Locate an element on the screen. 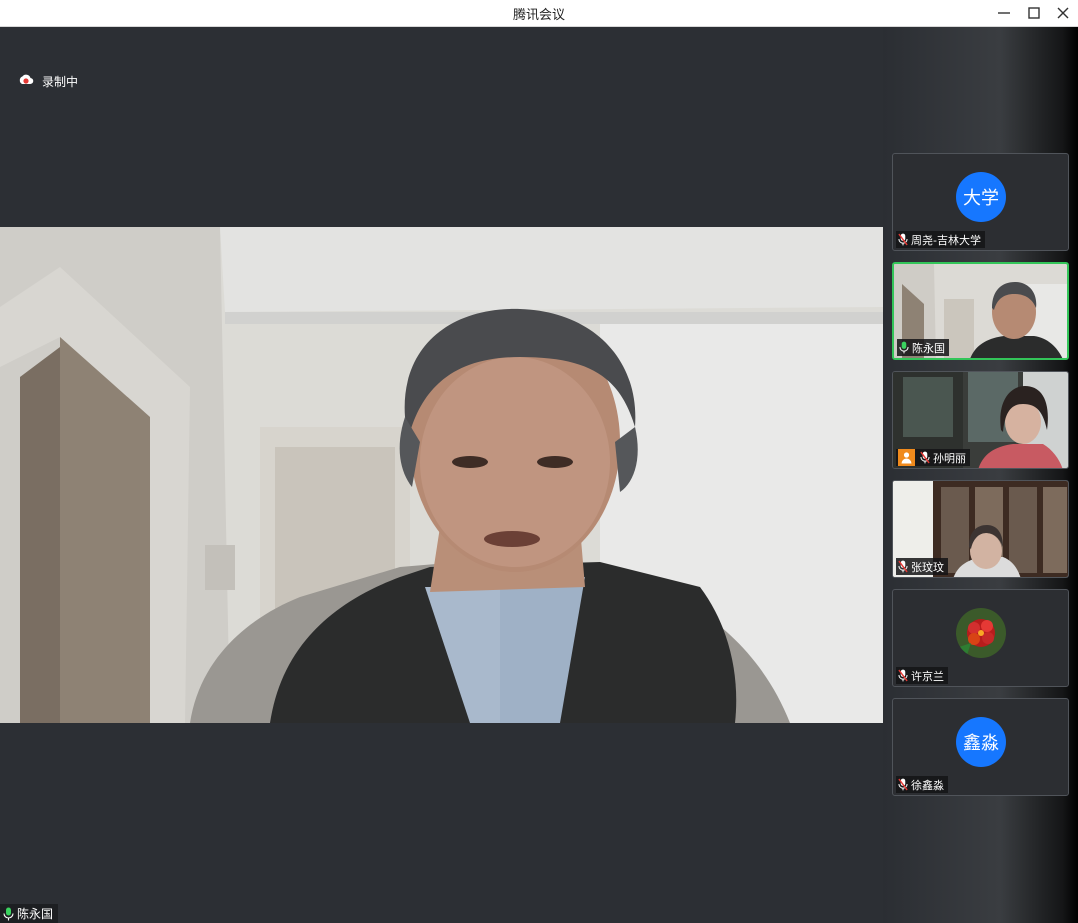 The image size is (1078, 923). participant-name-tag: 周尧-吉林大学 is located at coordinates (940, 239).